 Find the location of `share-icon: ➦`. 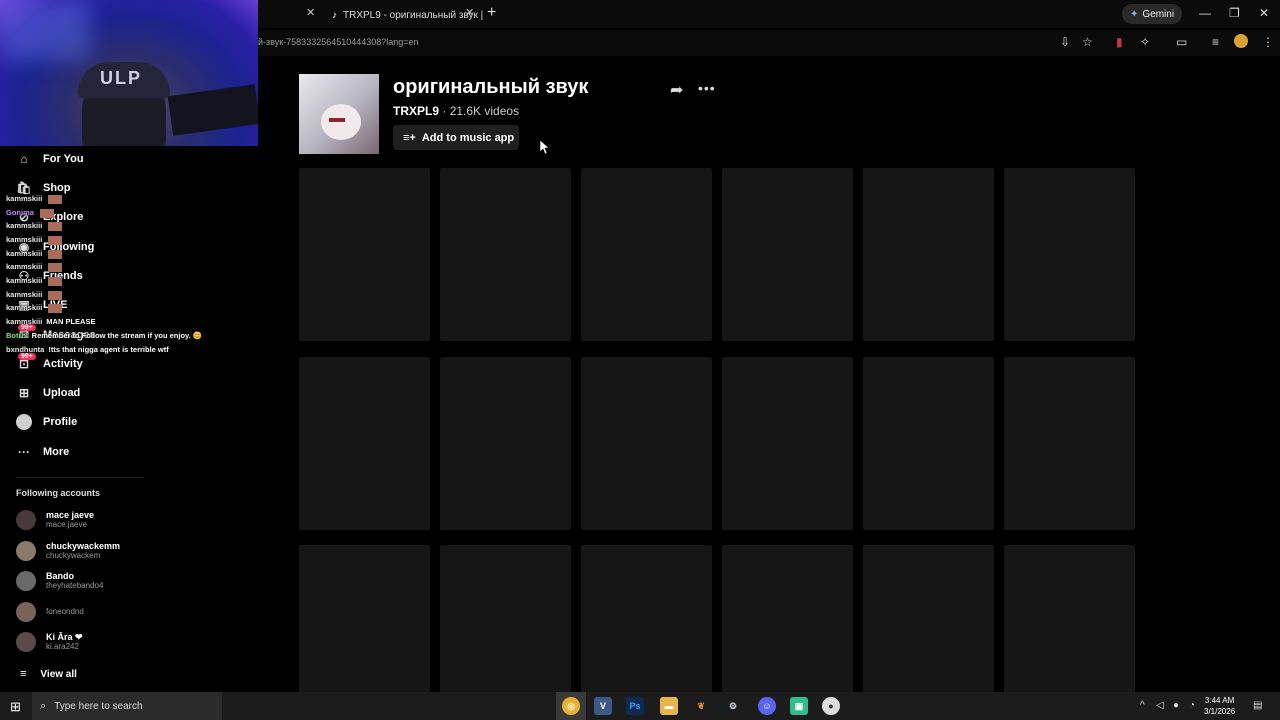

share-icon: ➦ is located at coordinates (676, 90).